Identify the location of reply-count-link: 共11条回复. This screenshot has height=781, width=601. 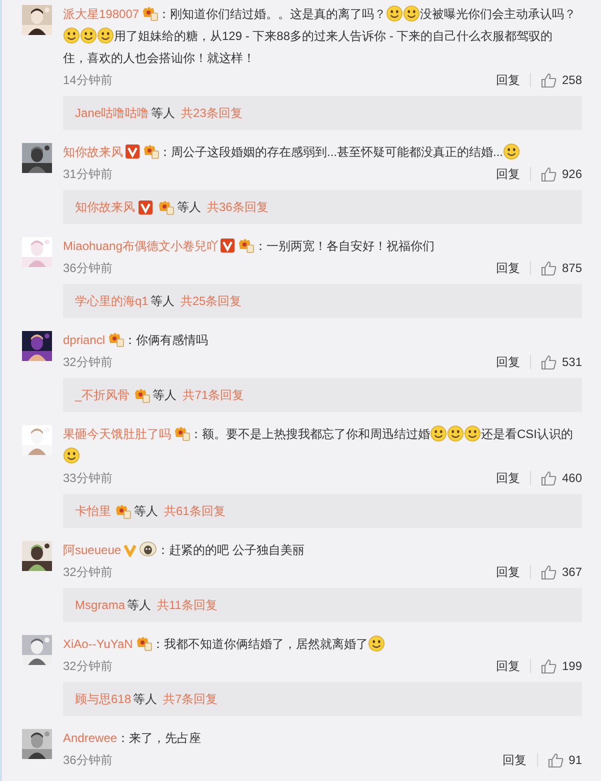
(187, 605).